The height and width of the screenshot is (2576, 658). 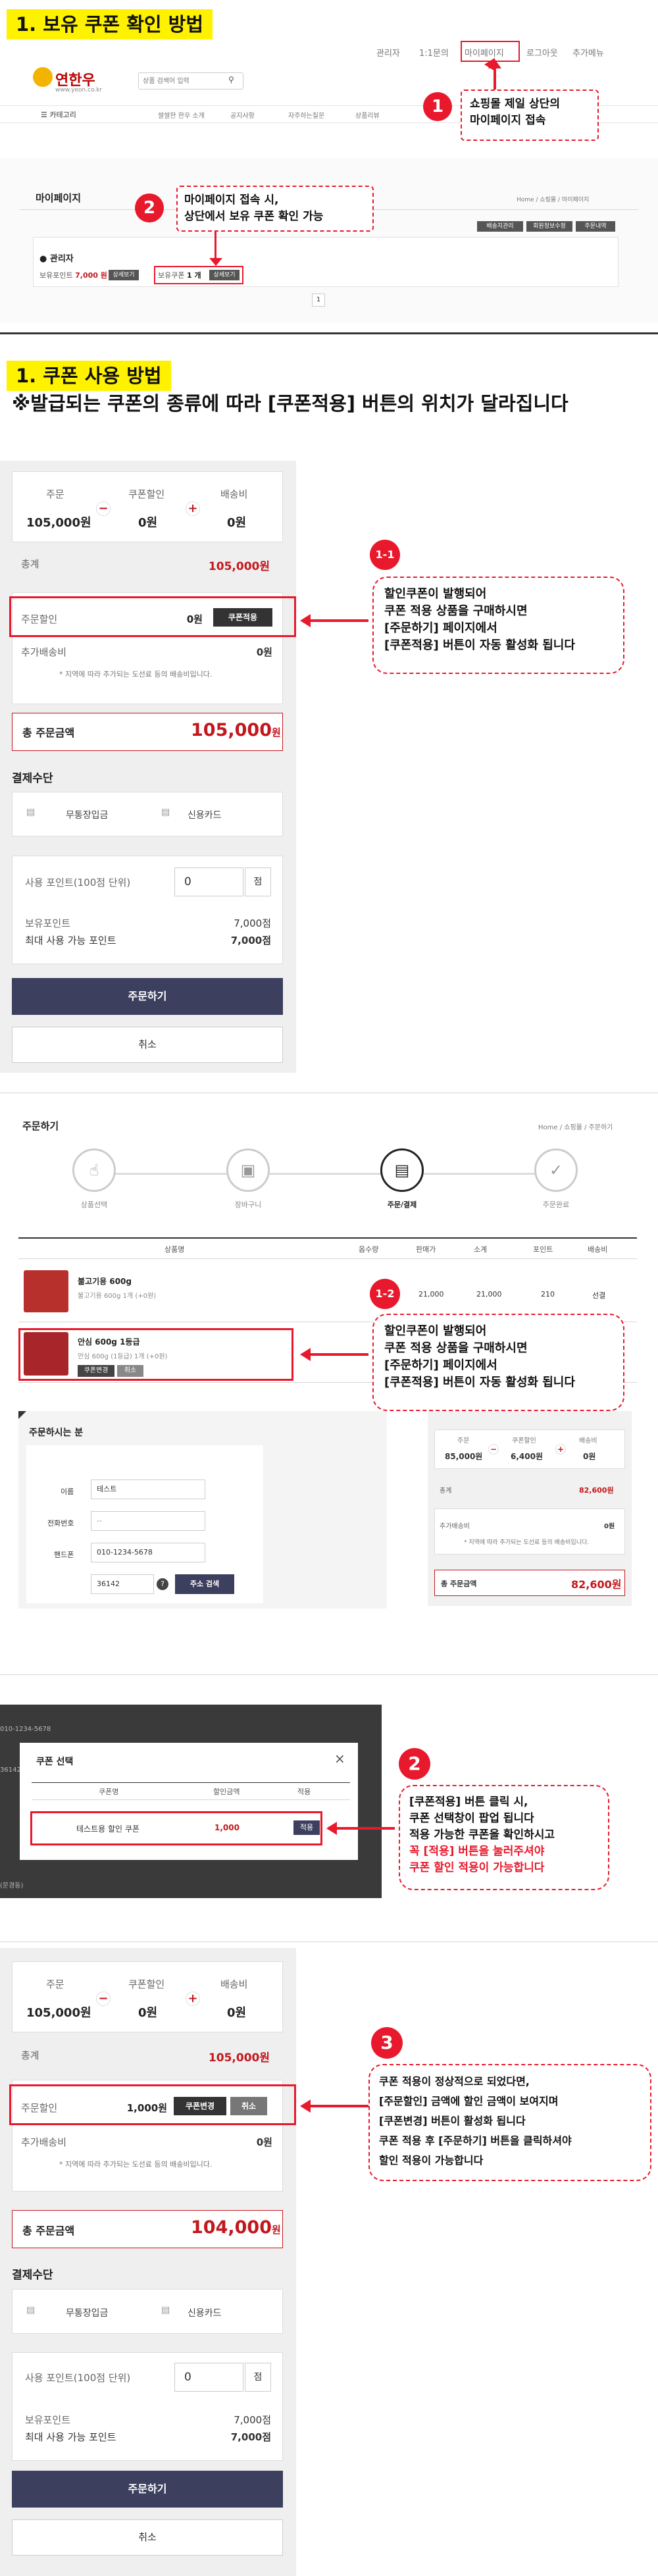 What do you see at coordinates (556, 1204) in the screenshot?
I see `step-label-complete: 주문완료` at bounding box center [556, 1204].